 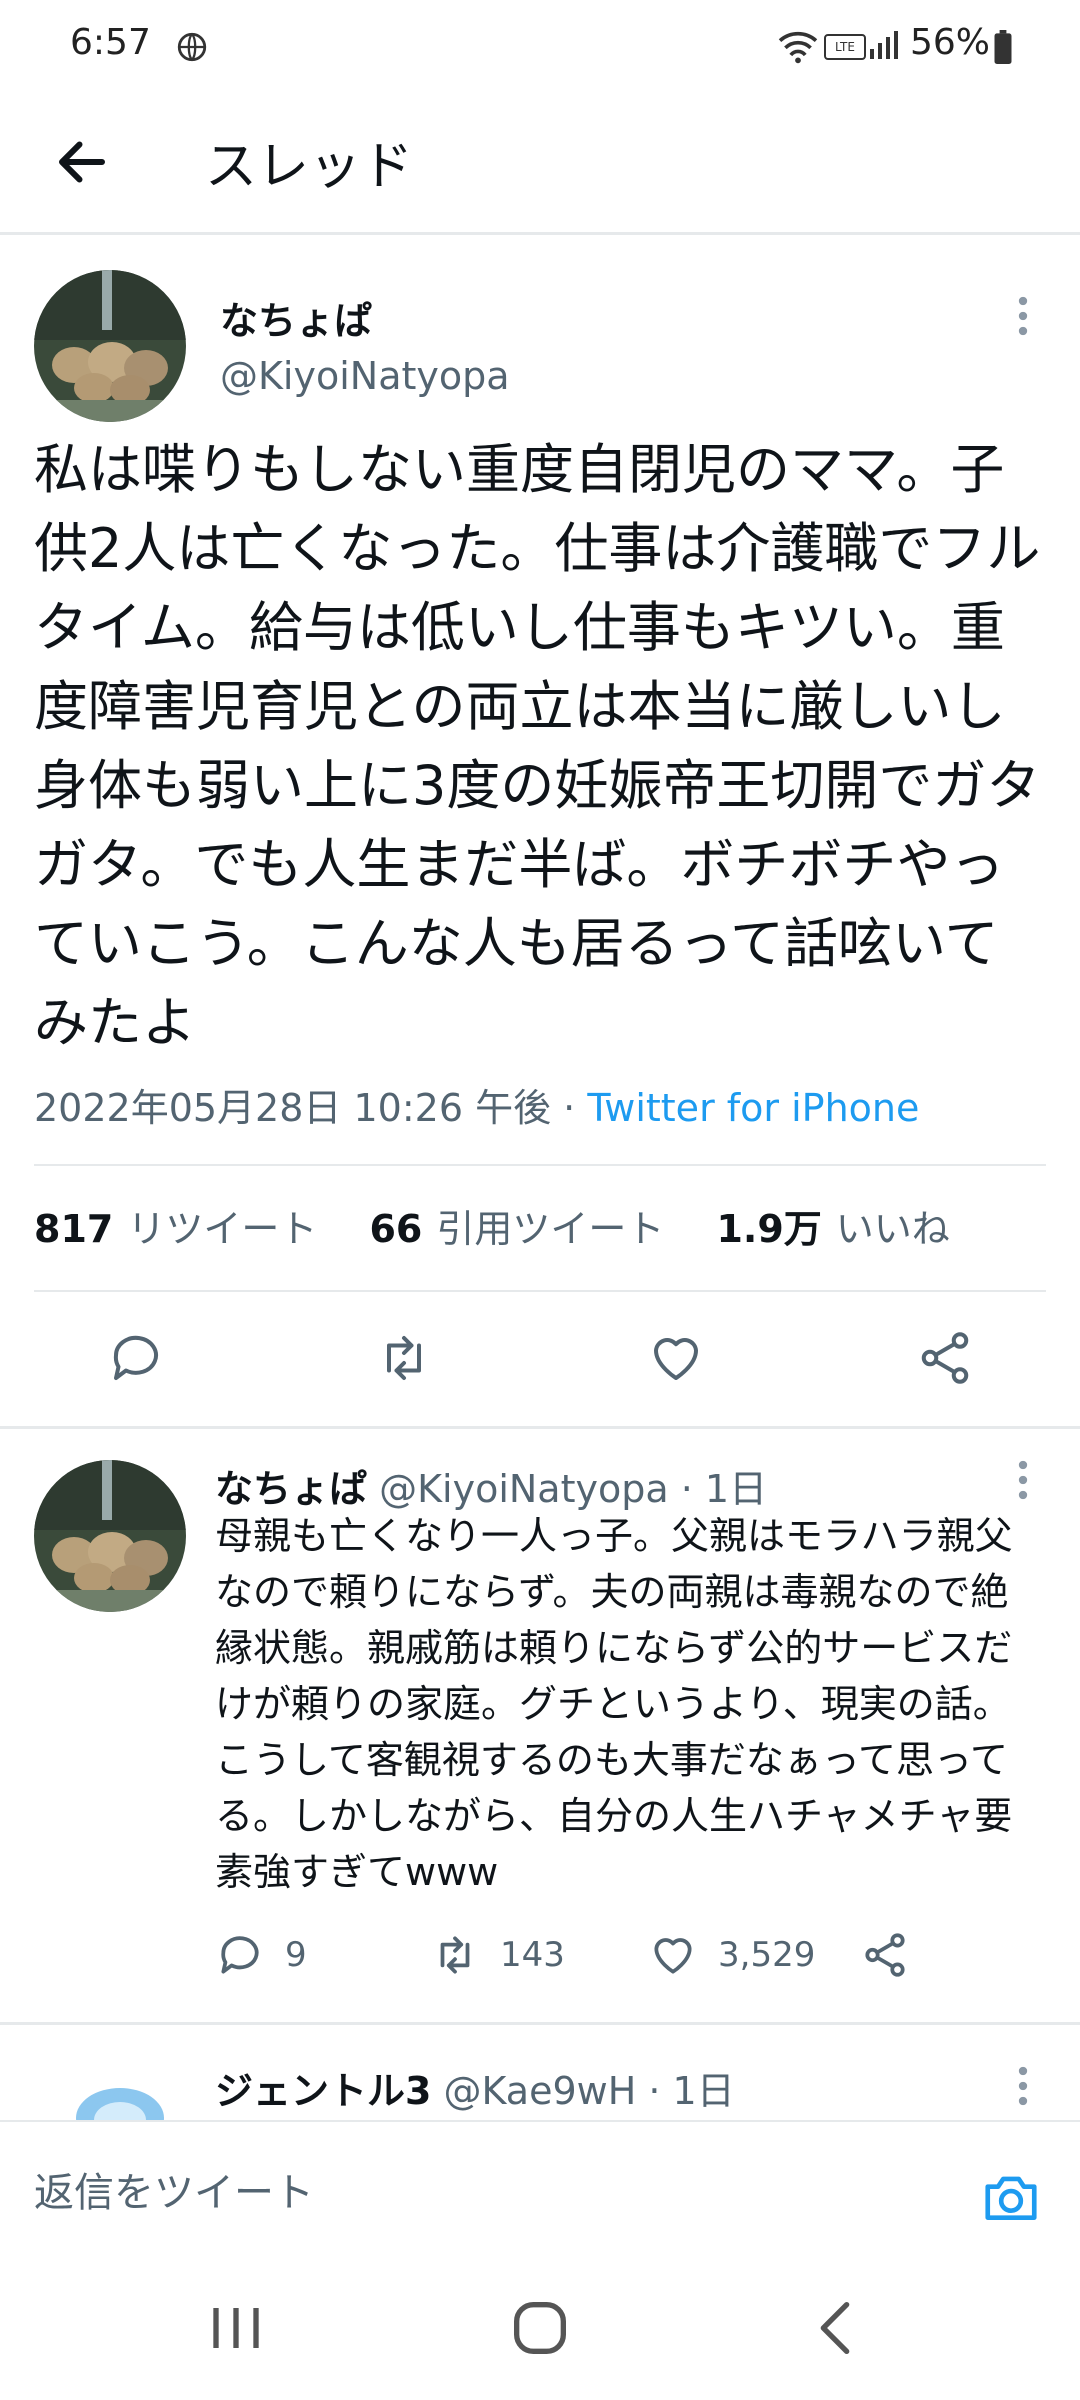 I want to click on top-app-bar: スレッド, so click(x=540, y=165).